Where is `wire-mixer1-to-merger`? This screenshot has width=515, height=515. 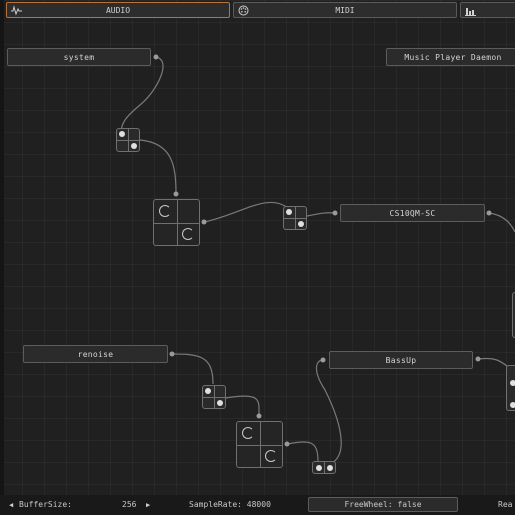 wire-mixer1-to-merger is located at coordinates (247, 212).